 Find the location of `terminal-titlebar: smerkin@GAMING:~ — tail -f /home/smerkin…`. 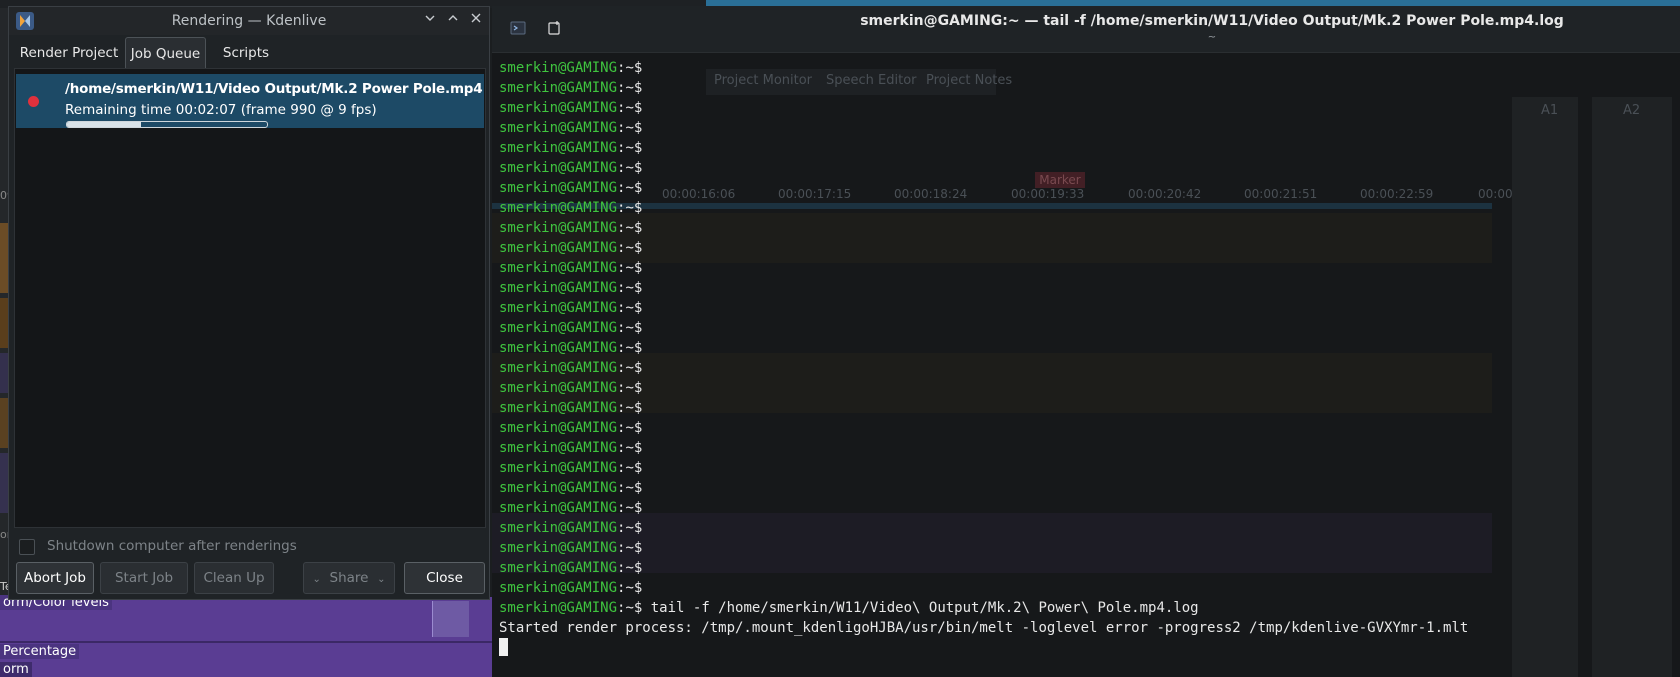

terminal-titlebar: smerkin@GAMING:~ — tail -f /home/smerkin… is located at coordinates (1086, 29).